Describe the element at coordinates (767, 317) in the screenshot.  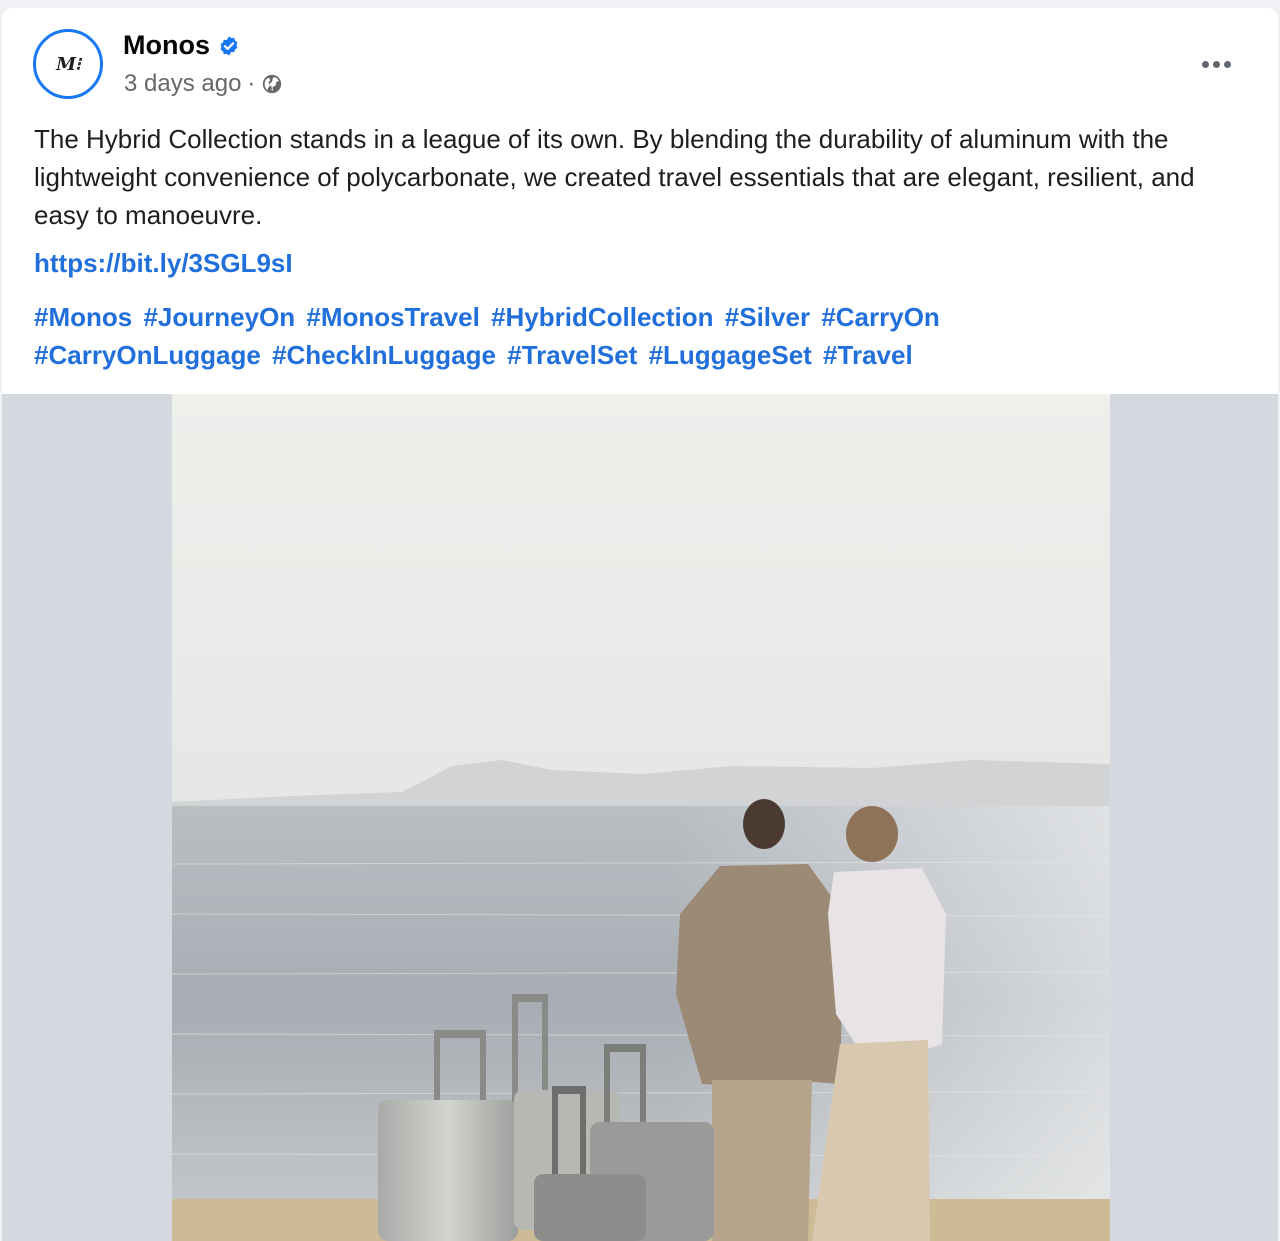
I see `hashtag: #Silver` at that location.